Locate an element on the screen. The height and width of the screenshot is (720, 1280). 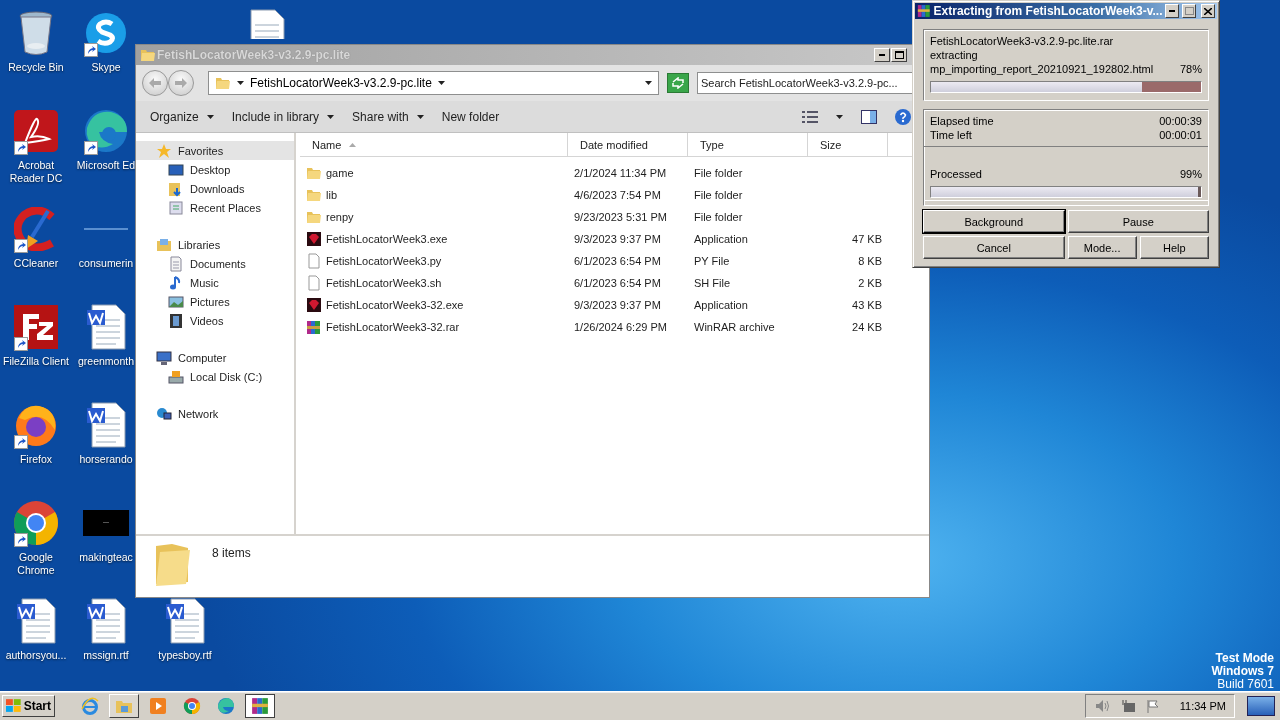
processed-label: Processed is located at coordinates (956, 174).